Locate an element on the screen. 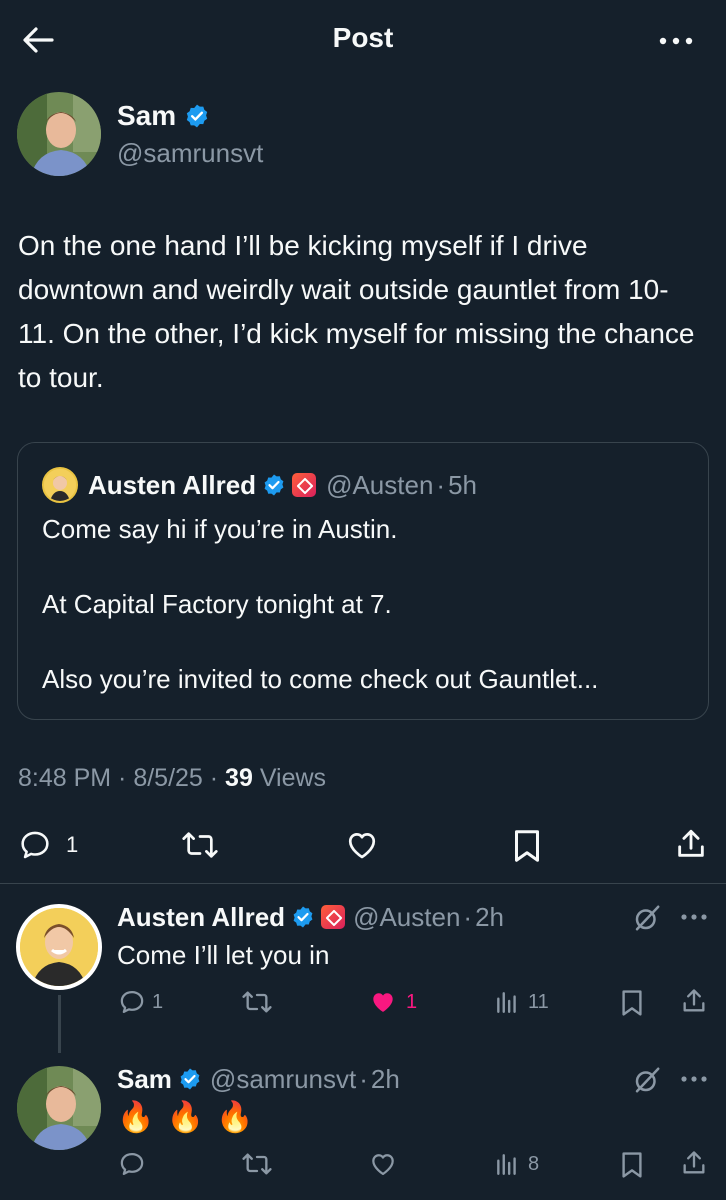  post-actions: 1 is located at coordinates (363, 846).